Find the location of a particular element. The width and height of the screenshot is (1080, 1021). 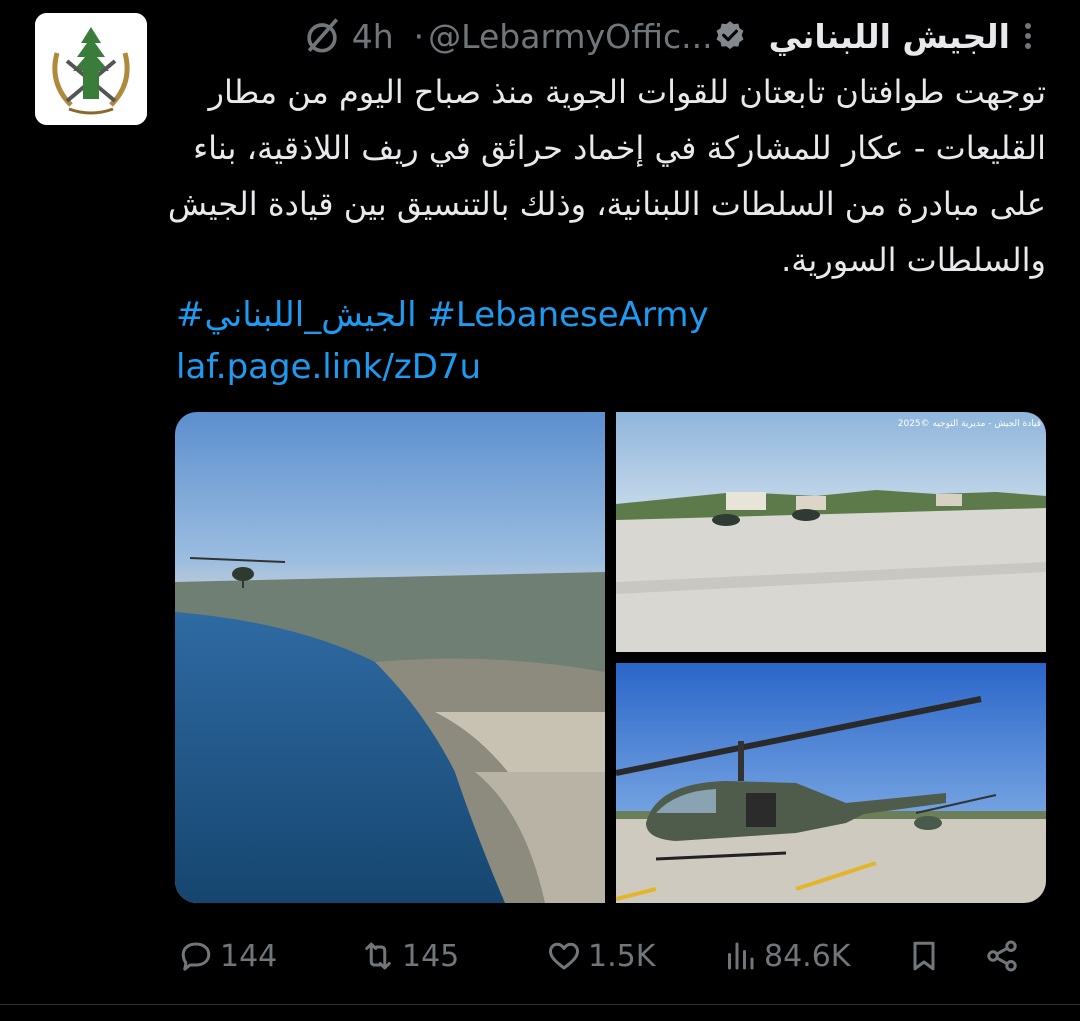

share-icon is located at coordinates (1002, 956).